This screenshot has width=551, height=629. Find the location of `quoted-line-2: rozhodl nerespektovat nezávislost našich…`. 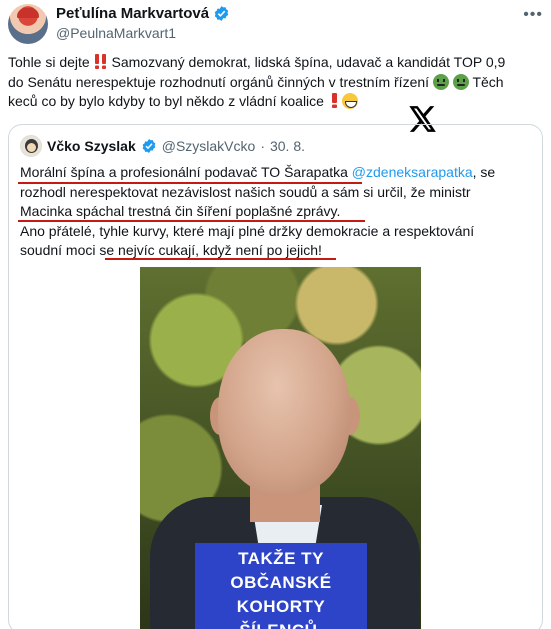

quoted-line-2: rozhodl nerespektovat nezávislost našich… is located at coordinates (245, 191).